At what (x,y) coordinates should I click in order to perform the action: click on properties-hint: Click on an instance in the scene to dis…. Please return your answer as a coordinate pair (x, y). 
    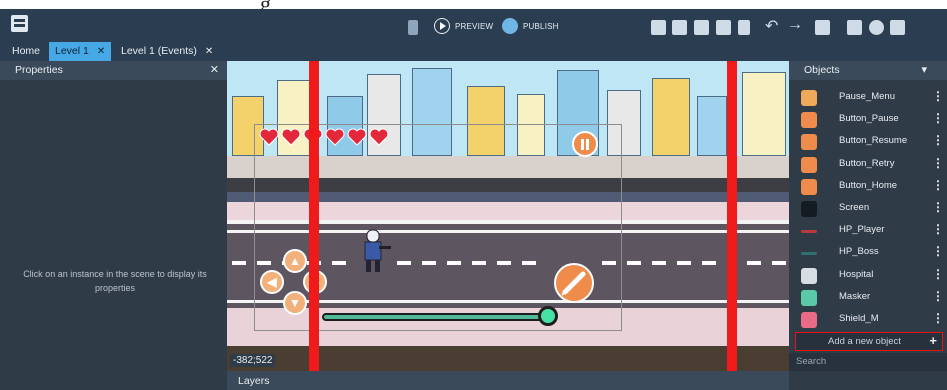
    Looking at the image, I should click on (115, 281).